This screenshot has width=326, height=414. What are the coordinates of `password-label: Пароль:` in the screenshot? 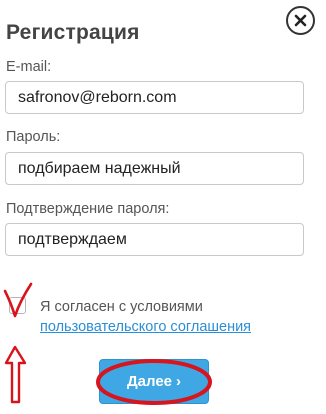 It's located at (33, 137).